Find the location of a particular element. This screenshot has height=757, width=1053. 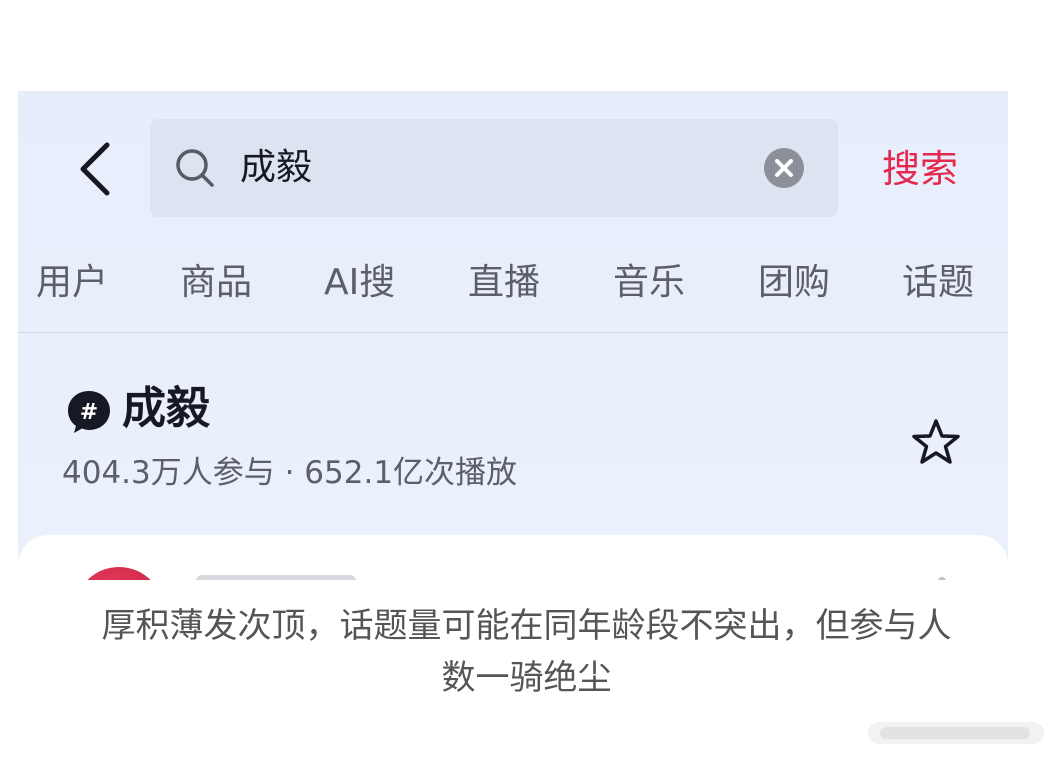

search-button: 搜索 is located at coordinates (920, 169).